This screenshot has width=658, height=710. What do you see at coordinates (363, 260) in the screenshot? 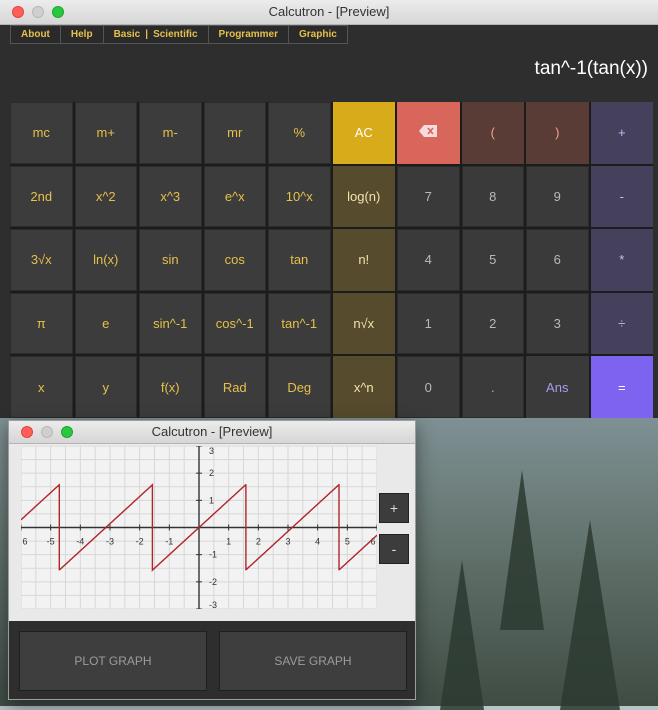
I see `key-log-25: n!` at bounding box center [363, 260].